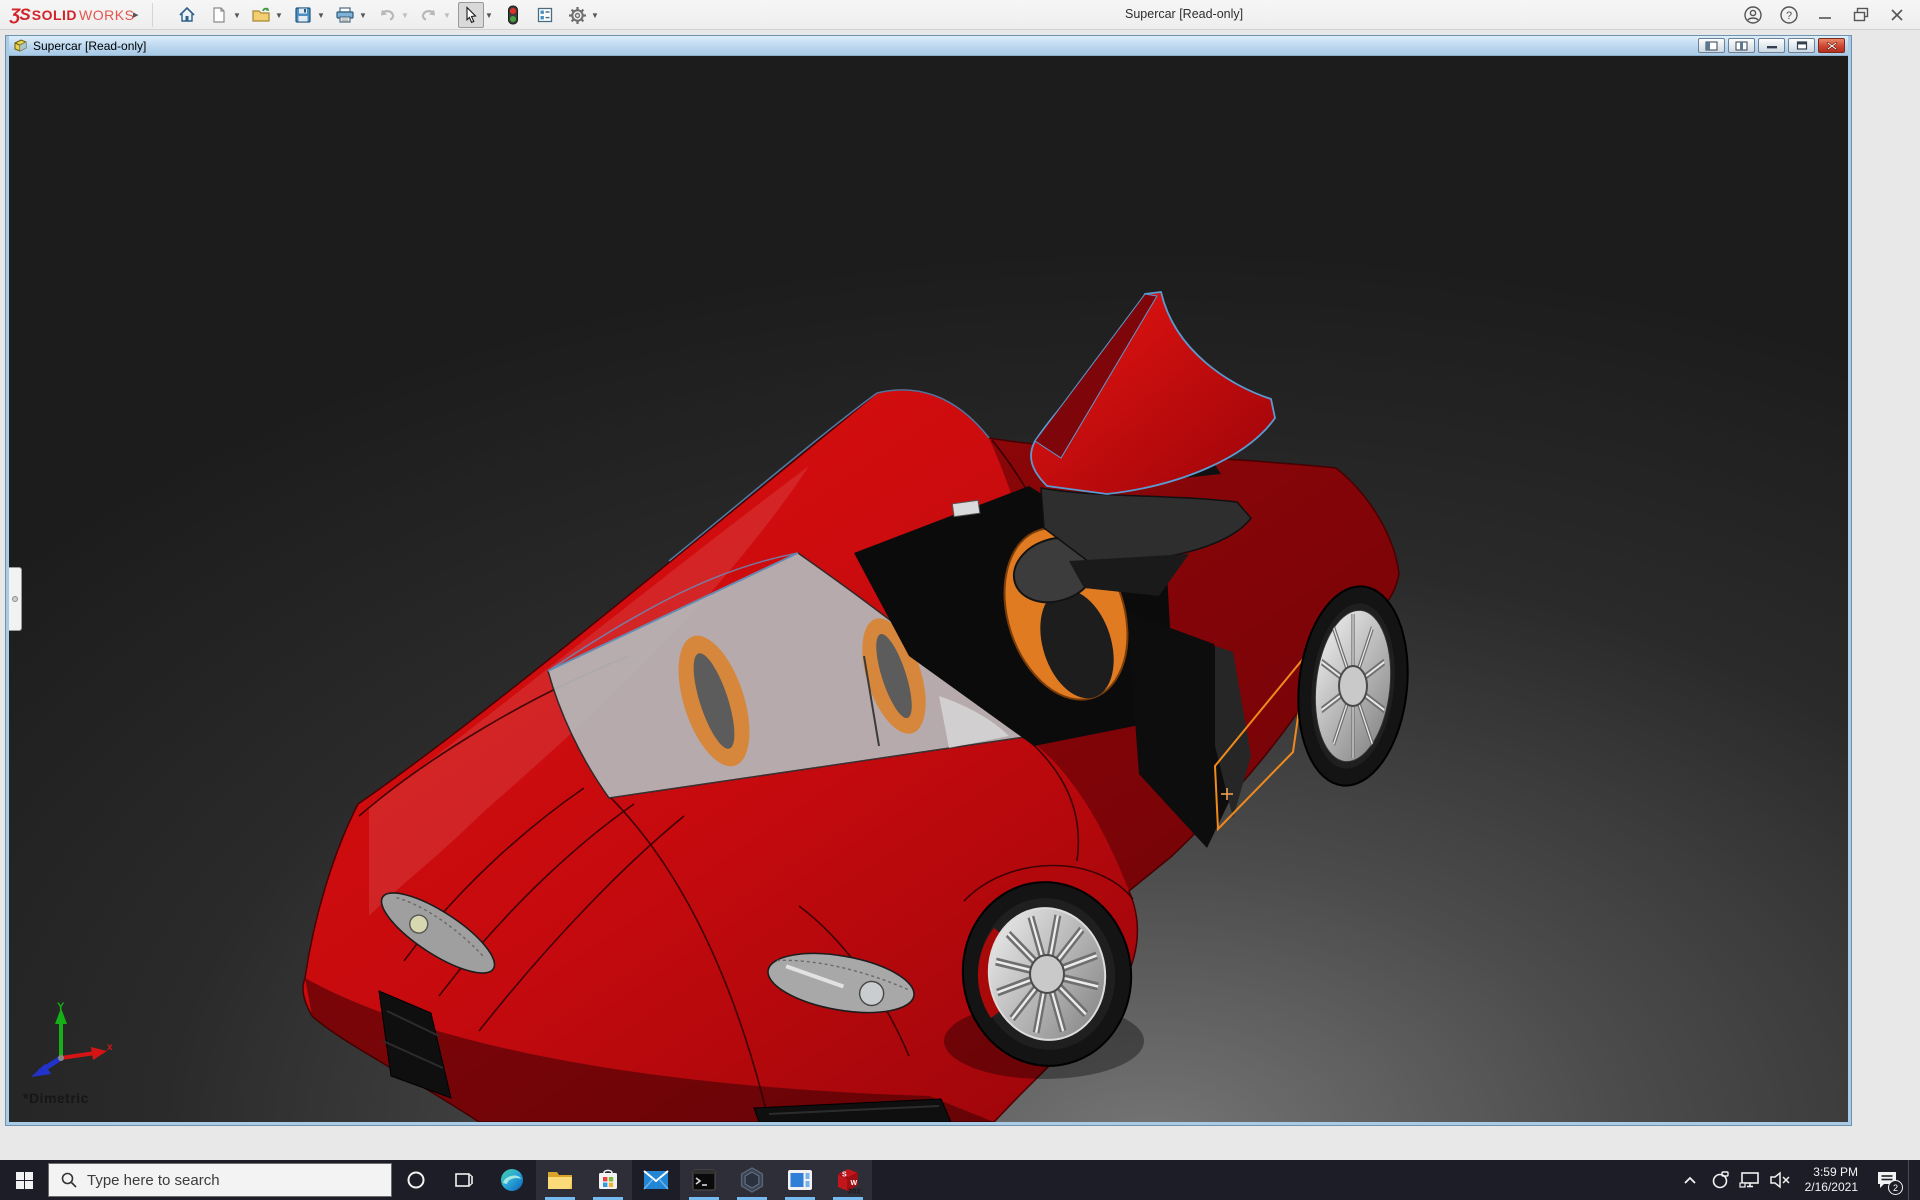 This screenshot has width=1920, height=1200. Describe the element at coordinates (512, 1180) in the screenshot. I see `taskbar-app-edge` at that location.